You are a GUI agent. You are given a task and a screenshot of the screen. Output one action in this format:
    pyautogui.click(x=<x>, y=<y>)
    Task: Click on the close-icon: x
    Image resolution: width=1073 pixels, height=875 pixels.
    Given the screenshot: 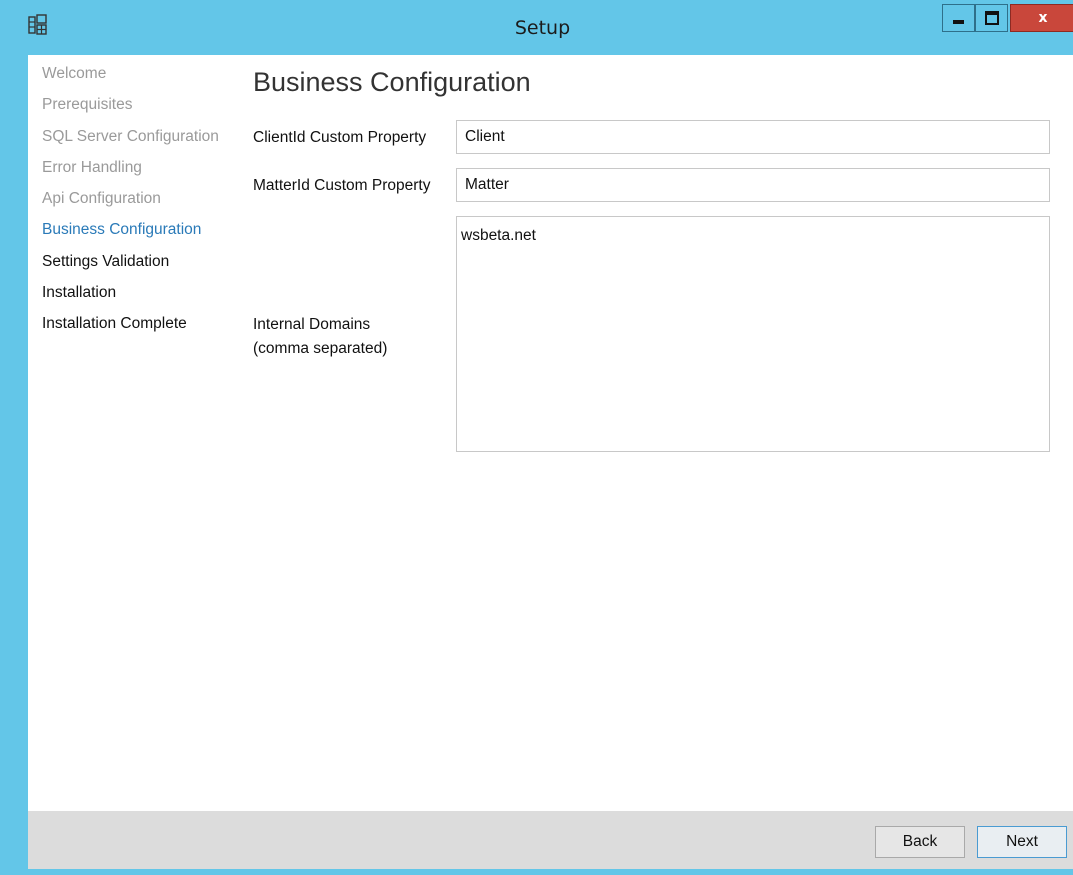 What is the action you would take?
    pyautogui.click(x=1043, y=18)
    